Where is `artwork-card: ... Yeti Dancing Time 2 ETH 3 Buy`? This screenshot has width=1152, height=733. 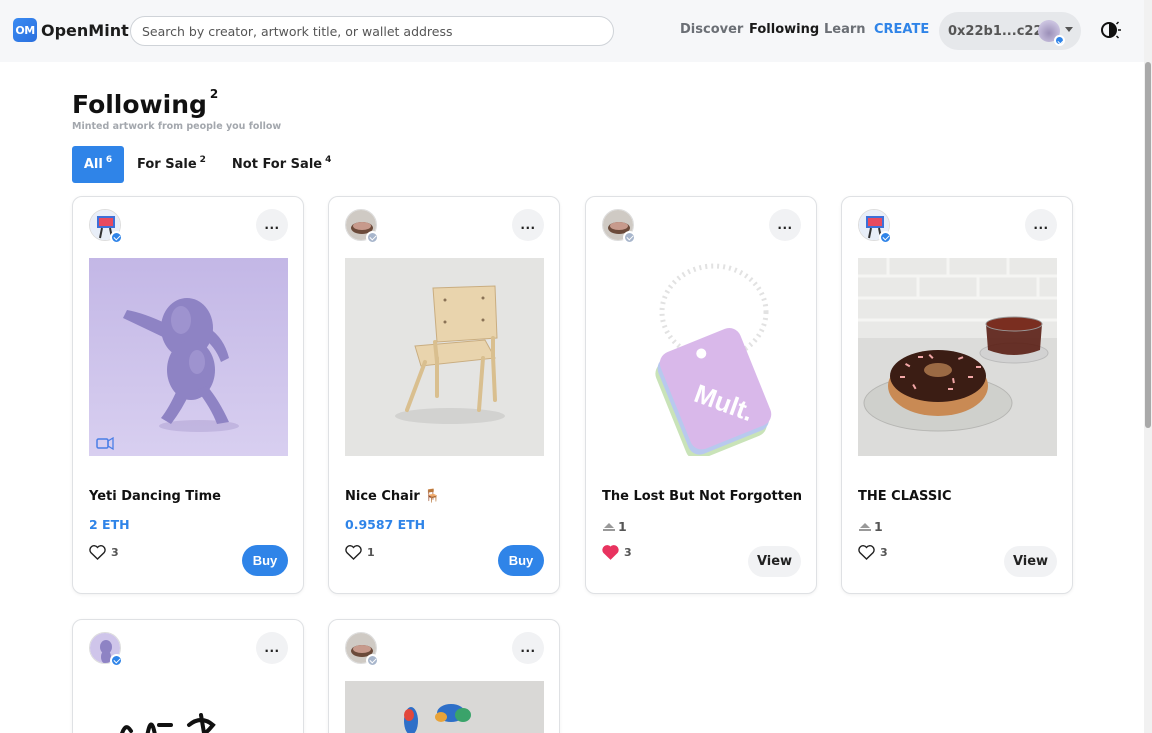
artwork-card: ... Yeti Dancing Time 2 ETH 3 Buy is located at coordinates (188, 395).